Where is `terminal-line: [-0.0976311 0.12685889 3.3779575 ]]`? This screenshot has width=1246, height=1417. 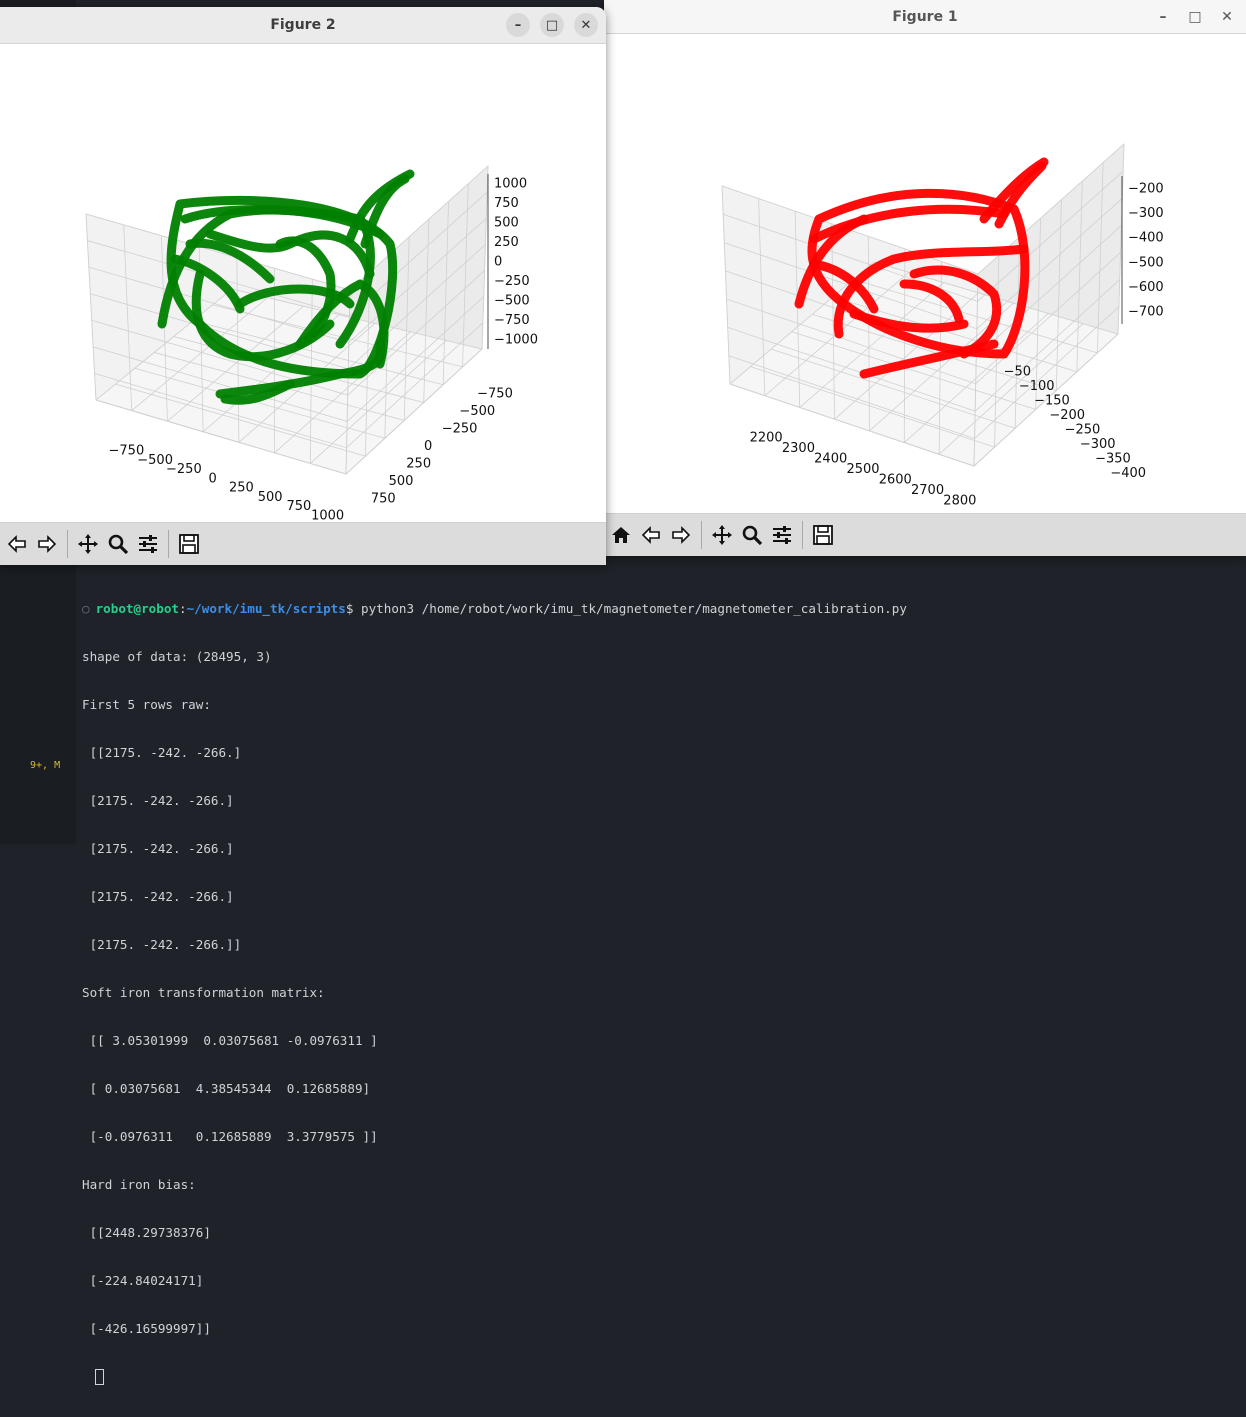 terminal-line: [-0.0976311 0.12685889 3.3779575 ]] is located at coordinates (230, 1136).